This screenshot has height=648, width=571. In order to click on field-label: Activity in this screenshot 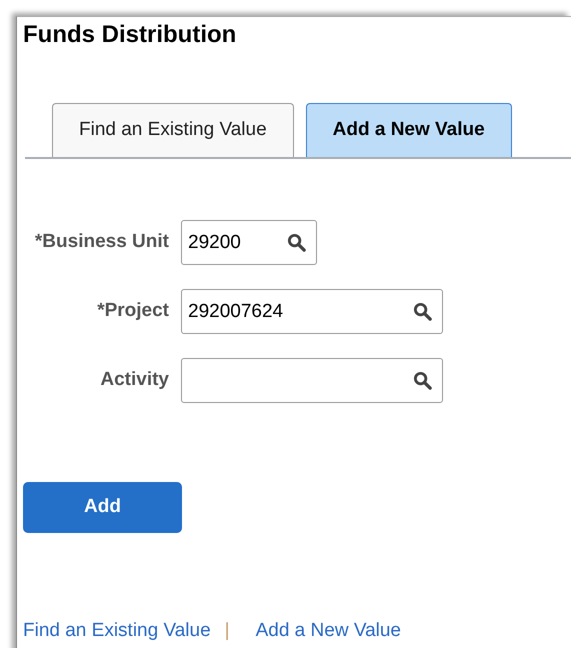, I will do `click(134, 380)`.